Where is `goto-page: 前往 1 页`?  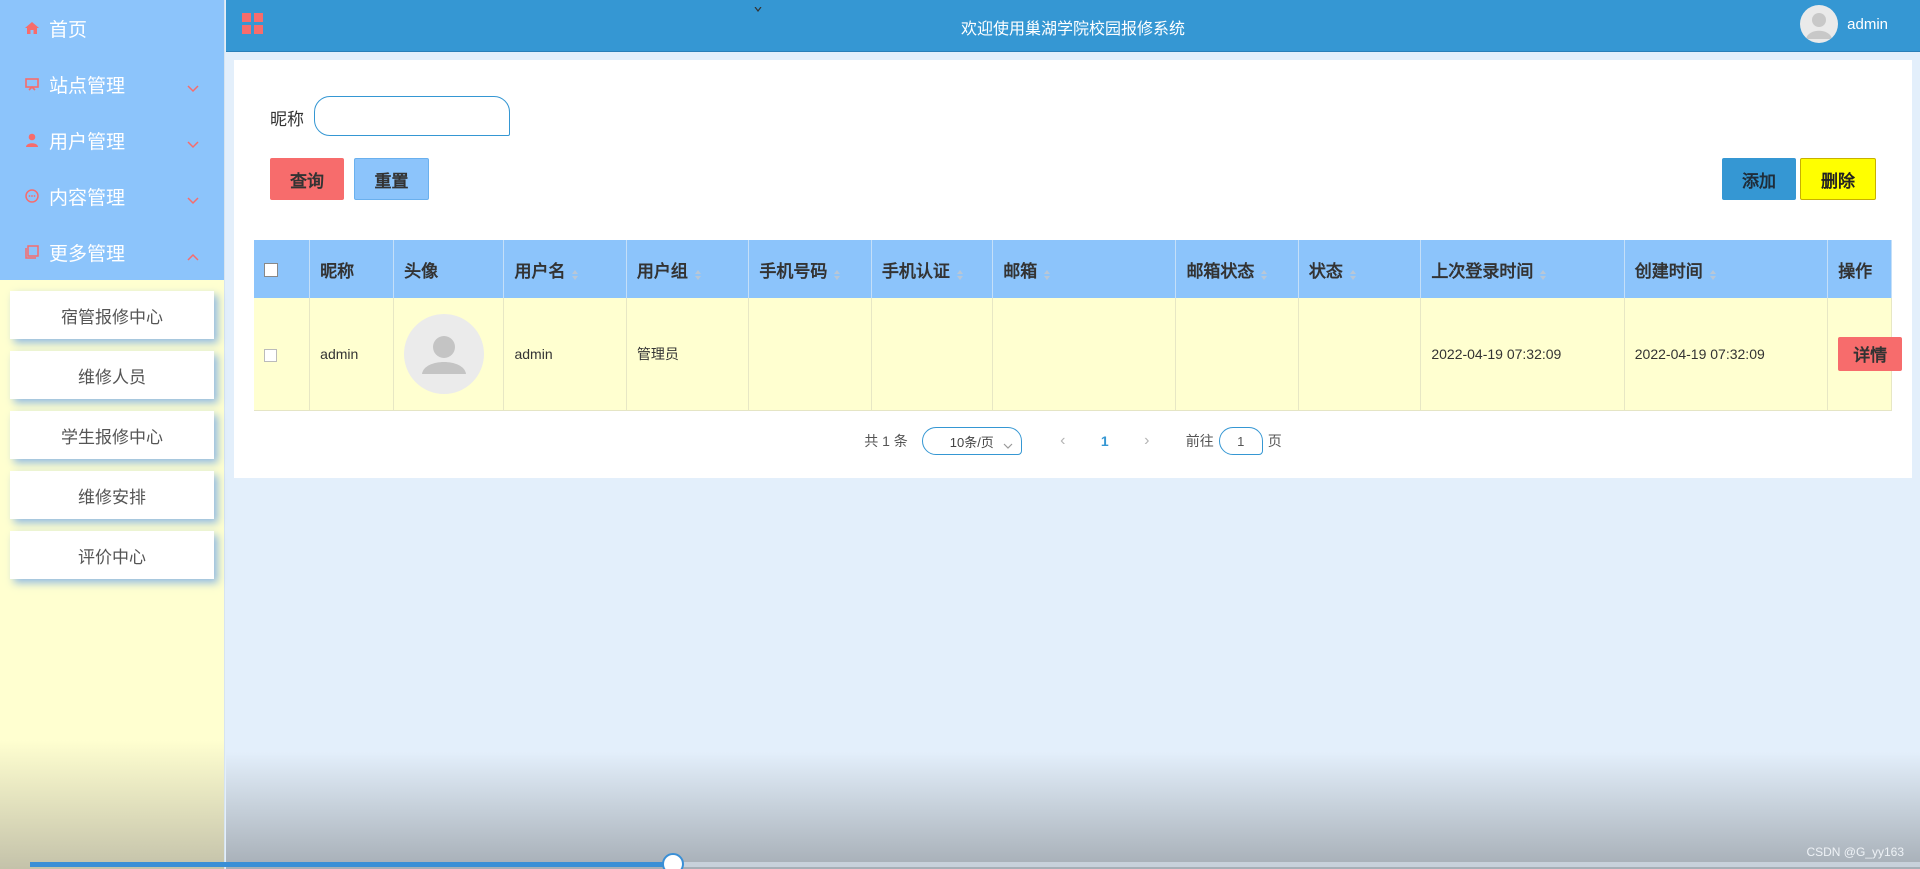
goto-page: 前往 1 页 is located at coordinates (1234, 441).